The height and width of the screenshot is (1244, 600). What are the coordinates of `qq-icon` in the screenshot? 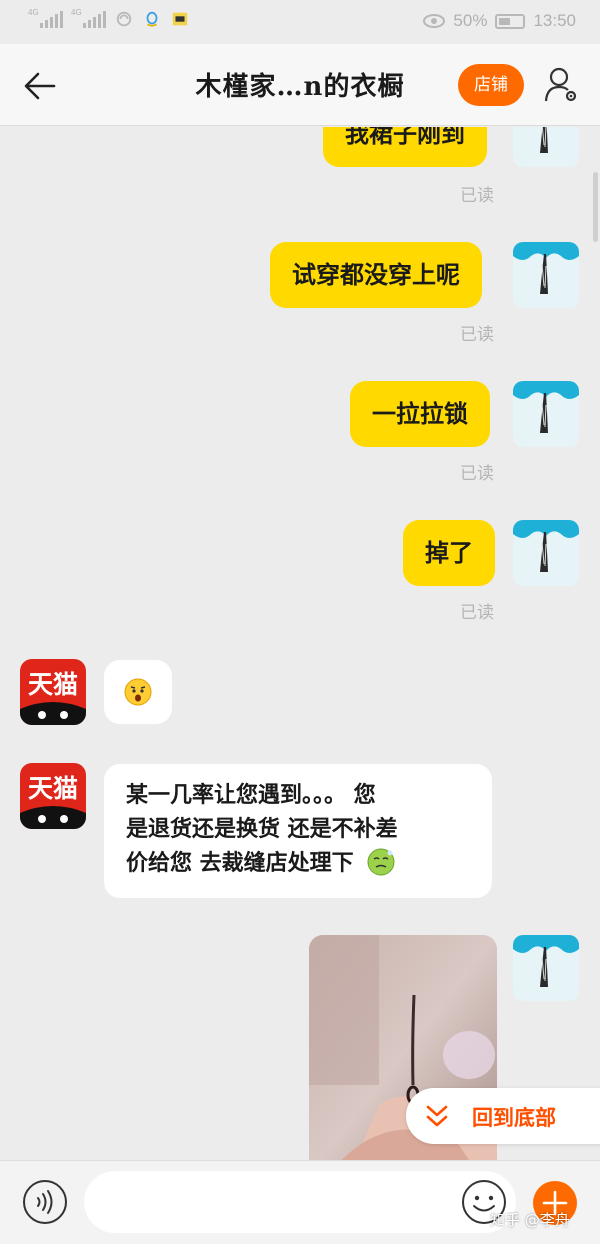 It's located at (152, 19).